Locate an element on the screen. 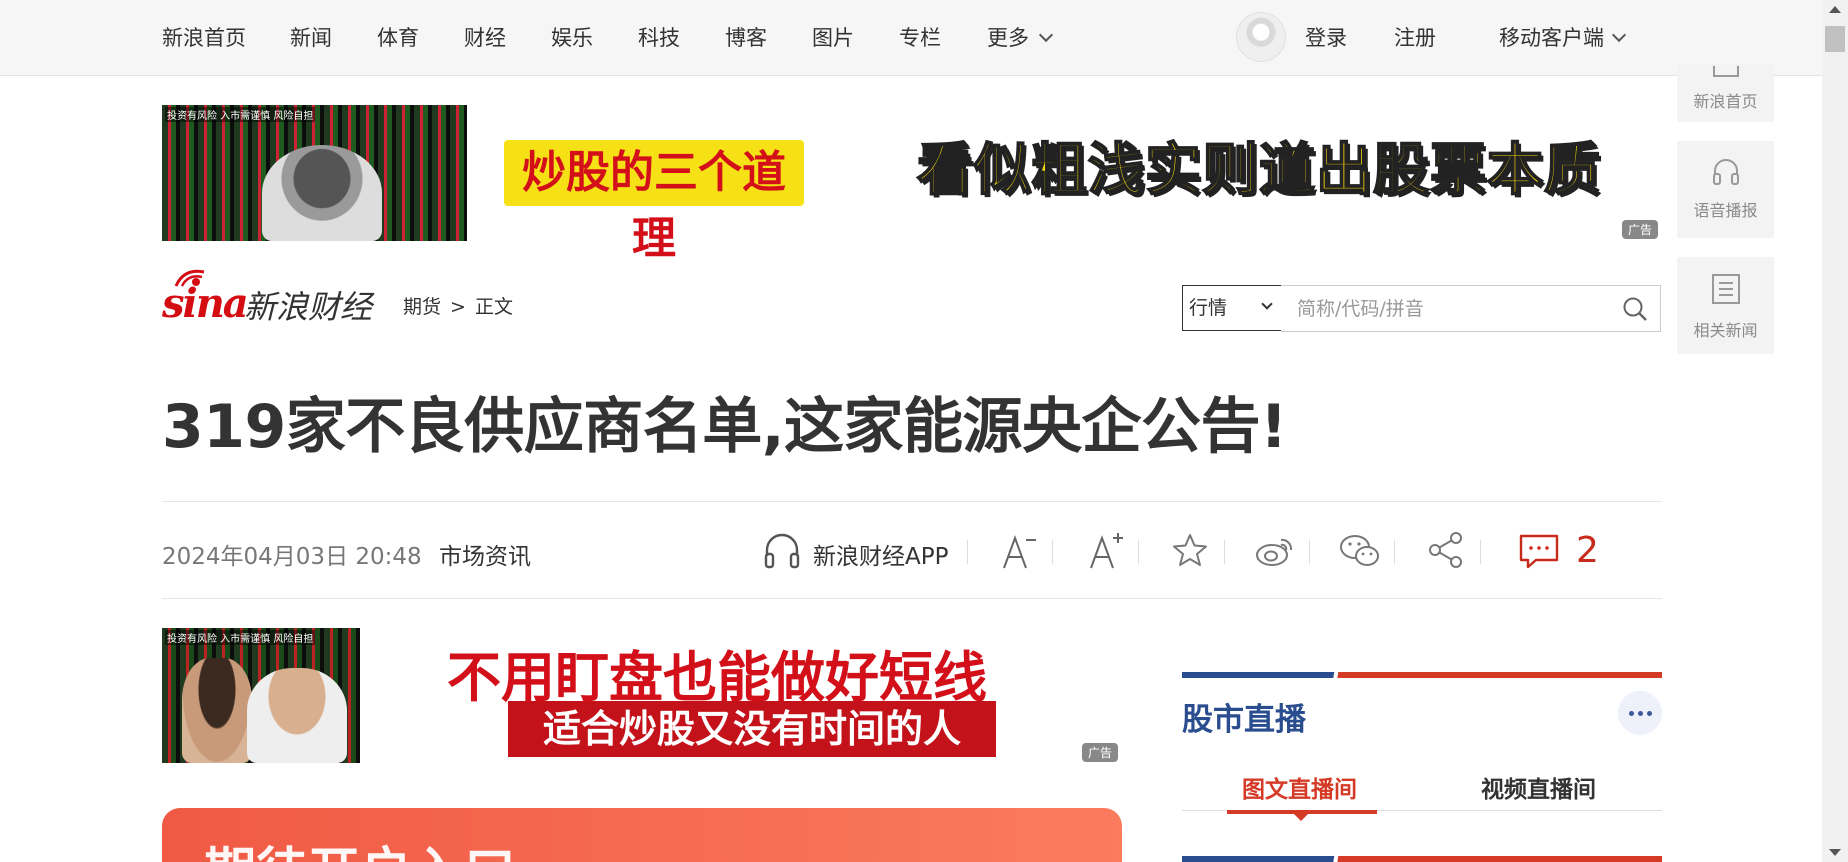 Image resolution: width=1848 pixels, height=862 pixels. user-avatar-icon is located at coordinates (1261, 37).